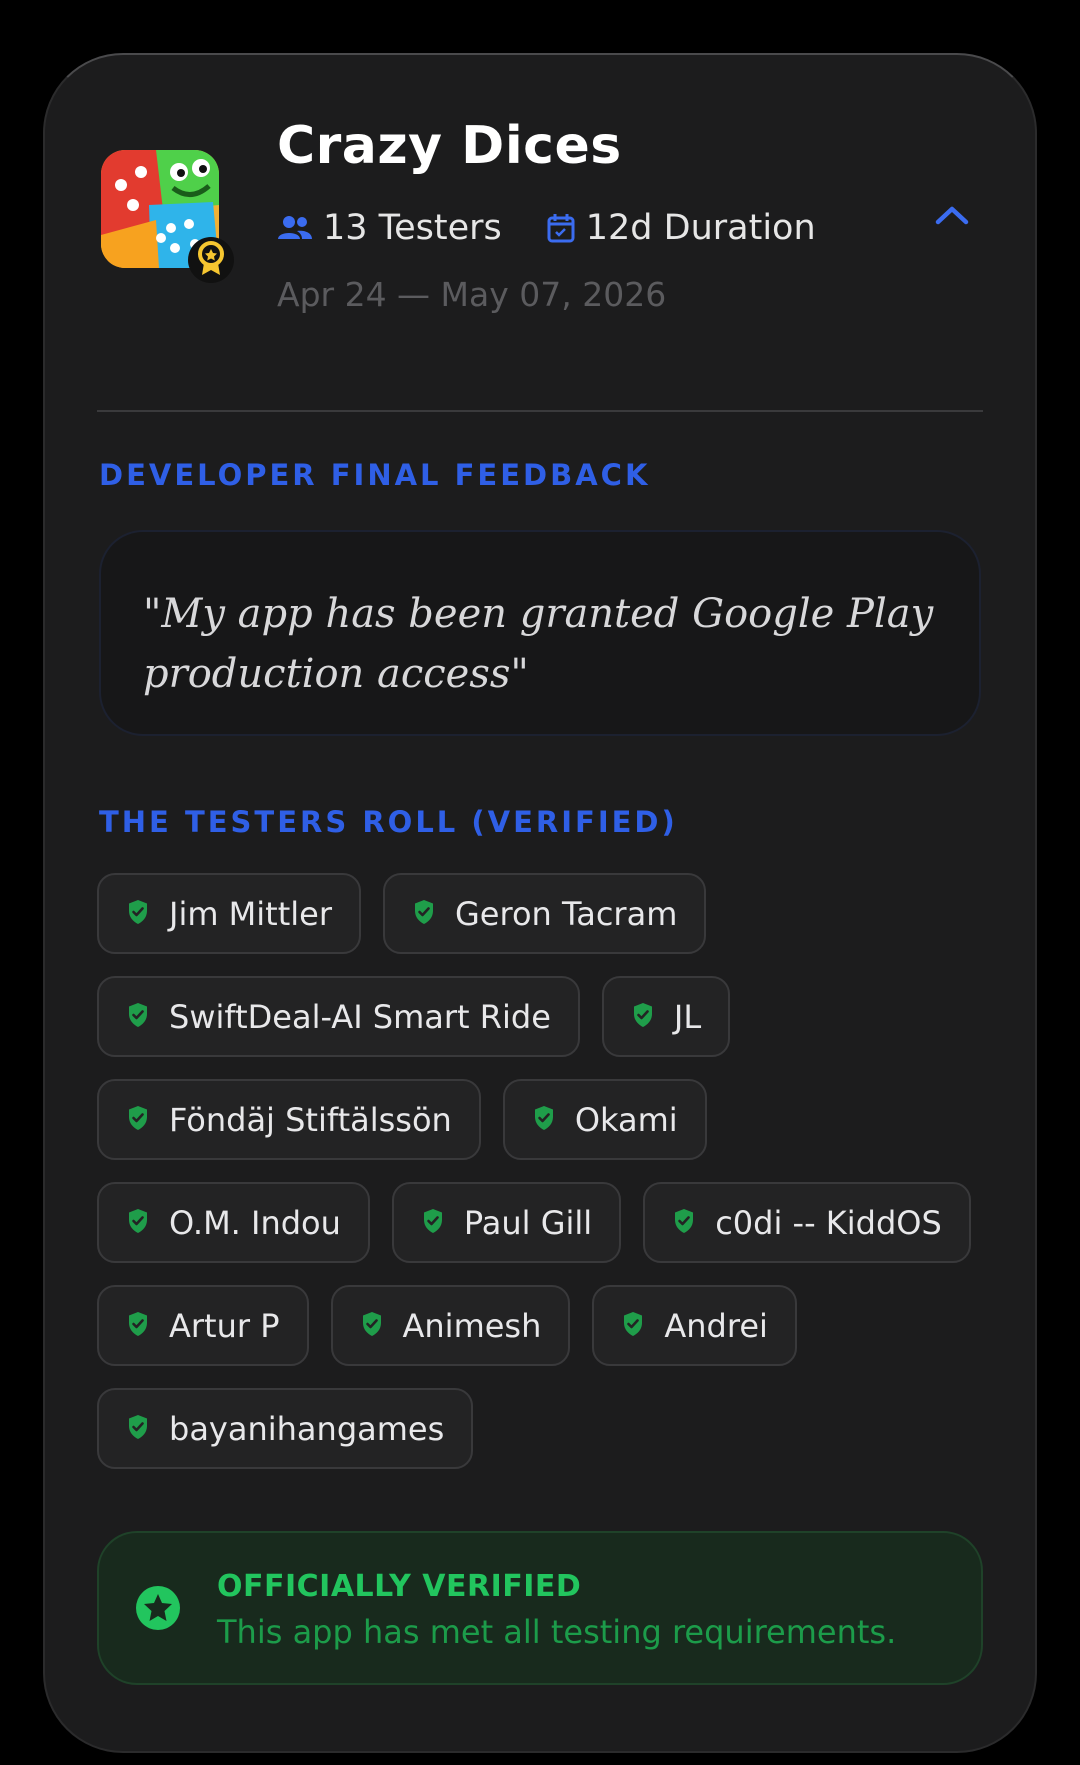 The image size is (1080, 1765). What do you see at coordinates (449, 146) in the screenshot?
I see `app-title: Crazy Dices` at bounding box center [449, 146].